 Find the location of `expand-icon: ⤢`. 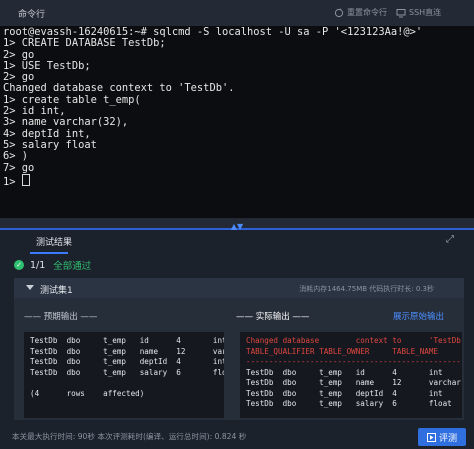

expand-icon: ⤢ is located at coordinates (450, 239).